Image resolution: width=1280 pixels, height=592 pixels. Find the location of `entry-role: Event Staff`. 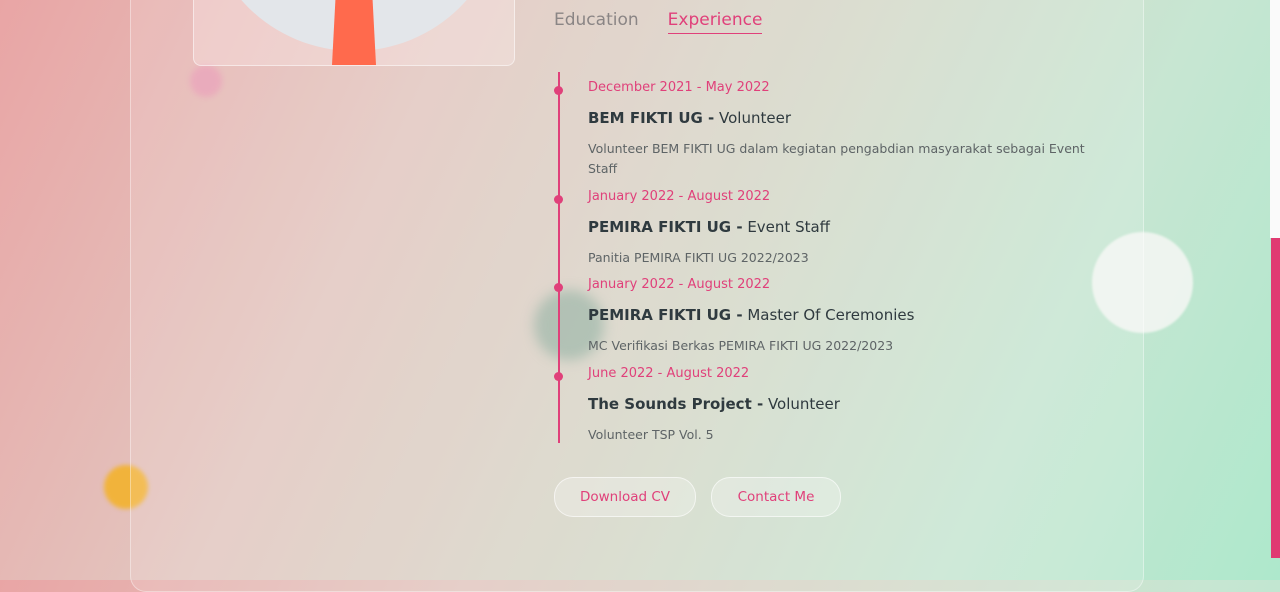

entry-role: Event Staff is located at coordinates (786, 227).